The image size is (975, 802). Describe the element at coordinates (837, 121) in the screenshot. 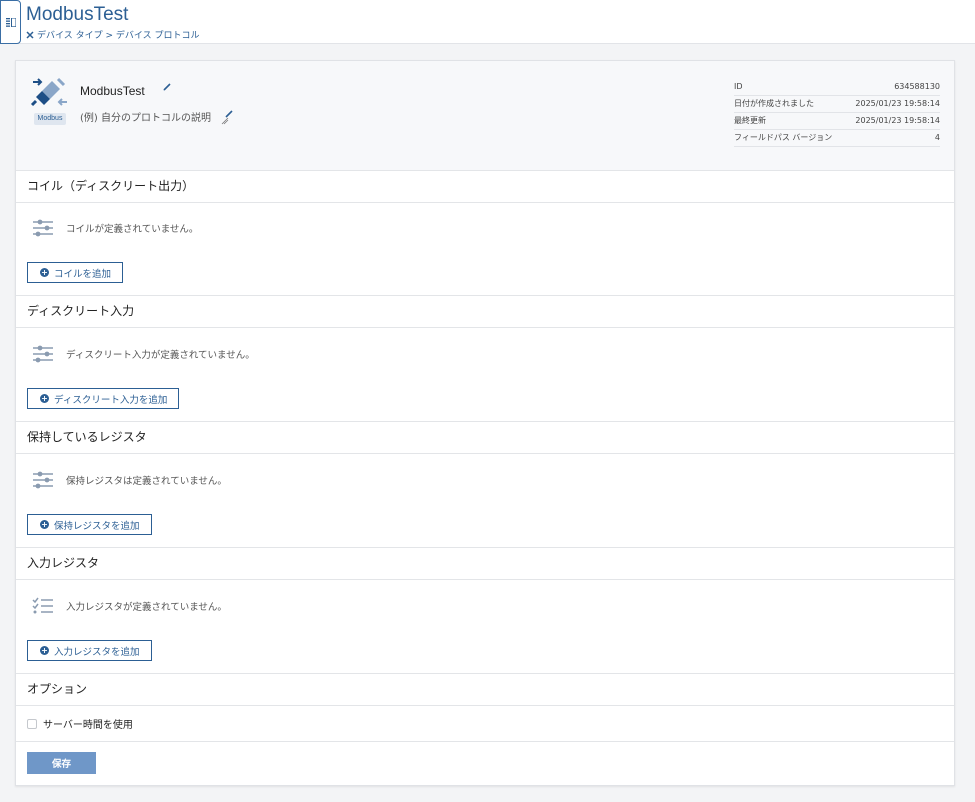

I see `meta-row-updated: 最終更新 2025/01/23 19:58:14` at that location.